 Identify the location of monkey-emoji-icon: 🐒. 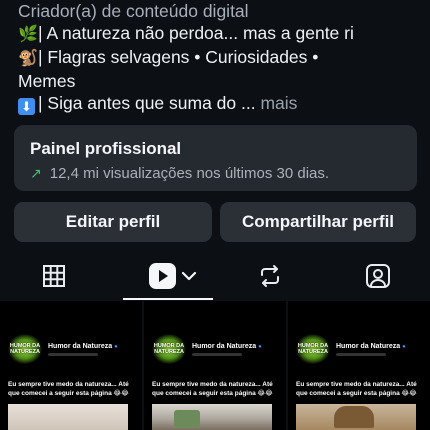
(28, 58).